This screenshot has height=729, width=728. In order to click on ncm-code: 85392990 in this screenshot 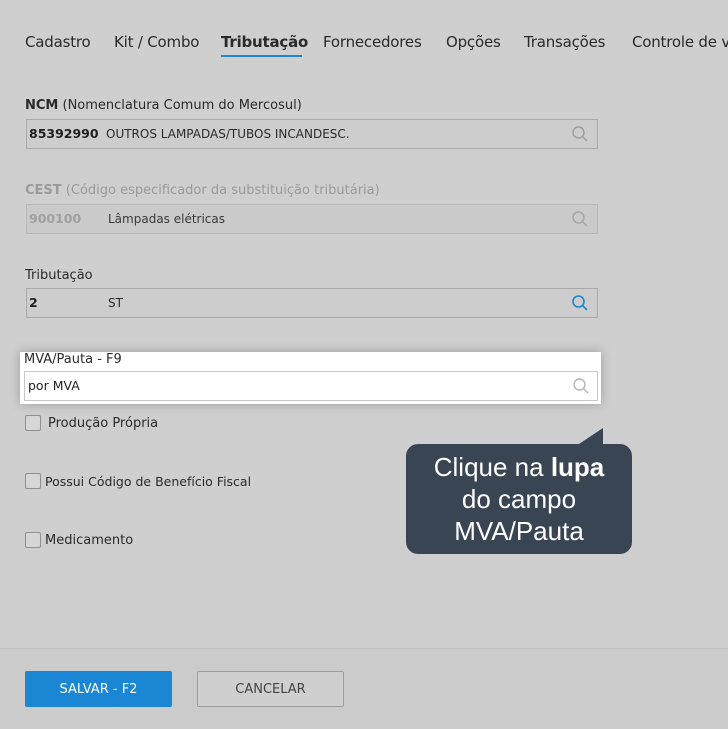, I will do `click(64, 133)`.